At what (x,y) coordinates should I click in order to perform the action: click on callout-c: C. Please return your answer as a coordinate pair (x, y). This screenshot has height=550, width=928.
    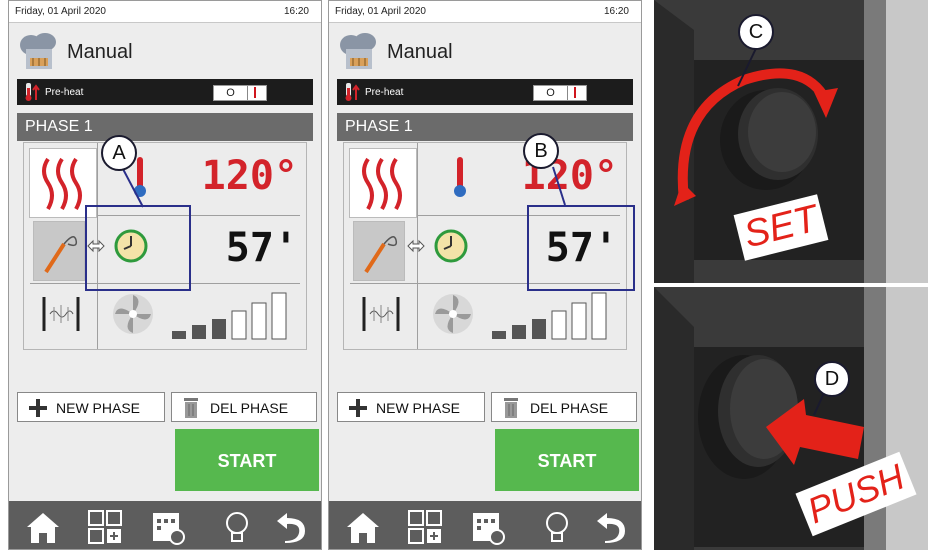
    Looking at the image, I should click on (756, 32).